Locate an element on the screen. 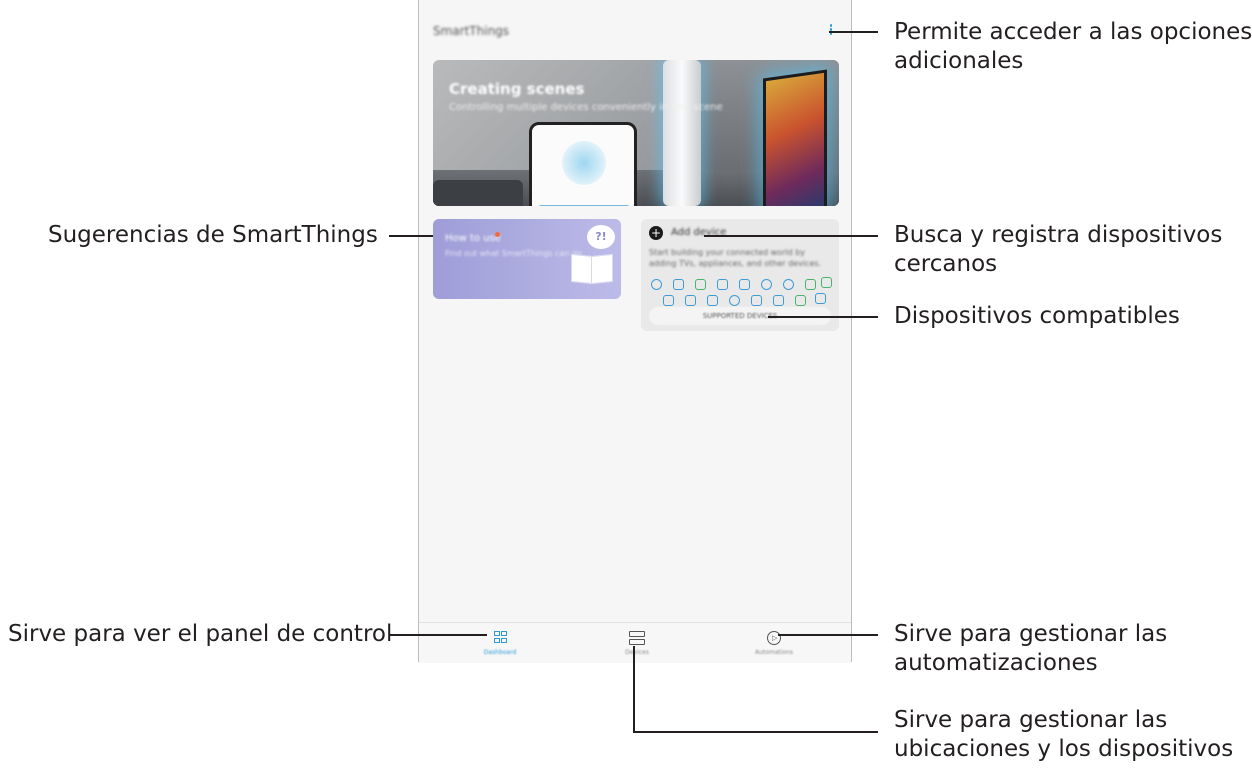  tv-illustration is located at coordinates (795, 137).